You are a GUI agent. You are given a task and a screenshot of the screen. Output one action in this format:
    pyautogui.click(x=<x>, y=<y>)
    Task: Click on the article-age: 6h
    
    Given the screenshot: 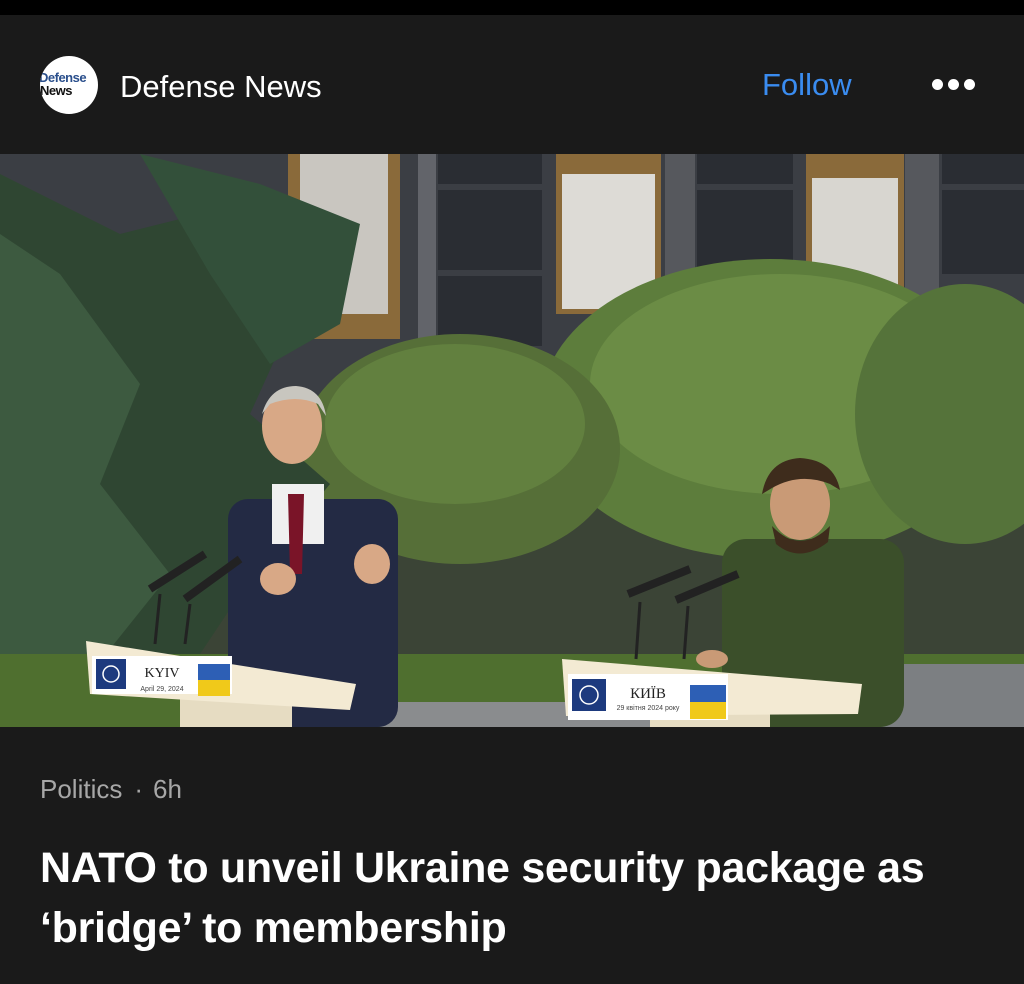 What is the action you would take?
    pyautogui.click(x=167, y=789)
    